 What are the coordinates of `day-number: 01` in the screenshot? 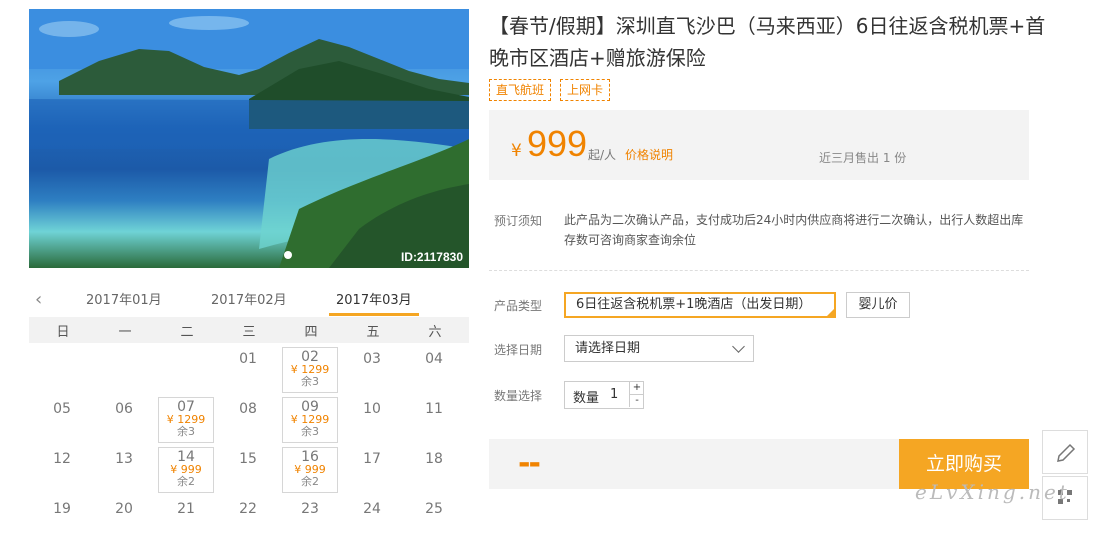 It's located at (248, 359).